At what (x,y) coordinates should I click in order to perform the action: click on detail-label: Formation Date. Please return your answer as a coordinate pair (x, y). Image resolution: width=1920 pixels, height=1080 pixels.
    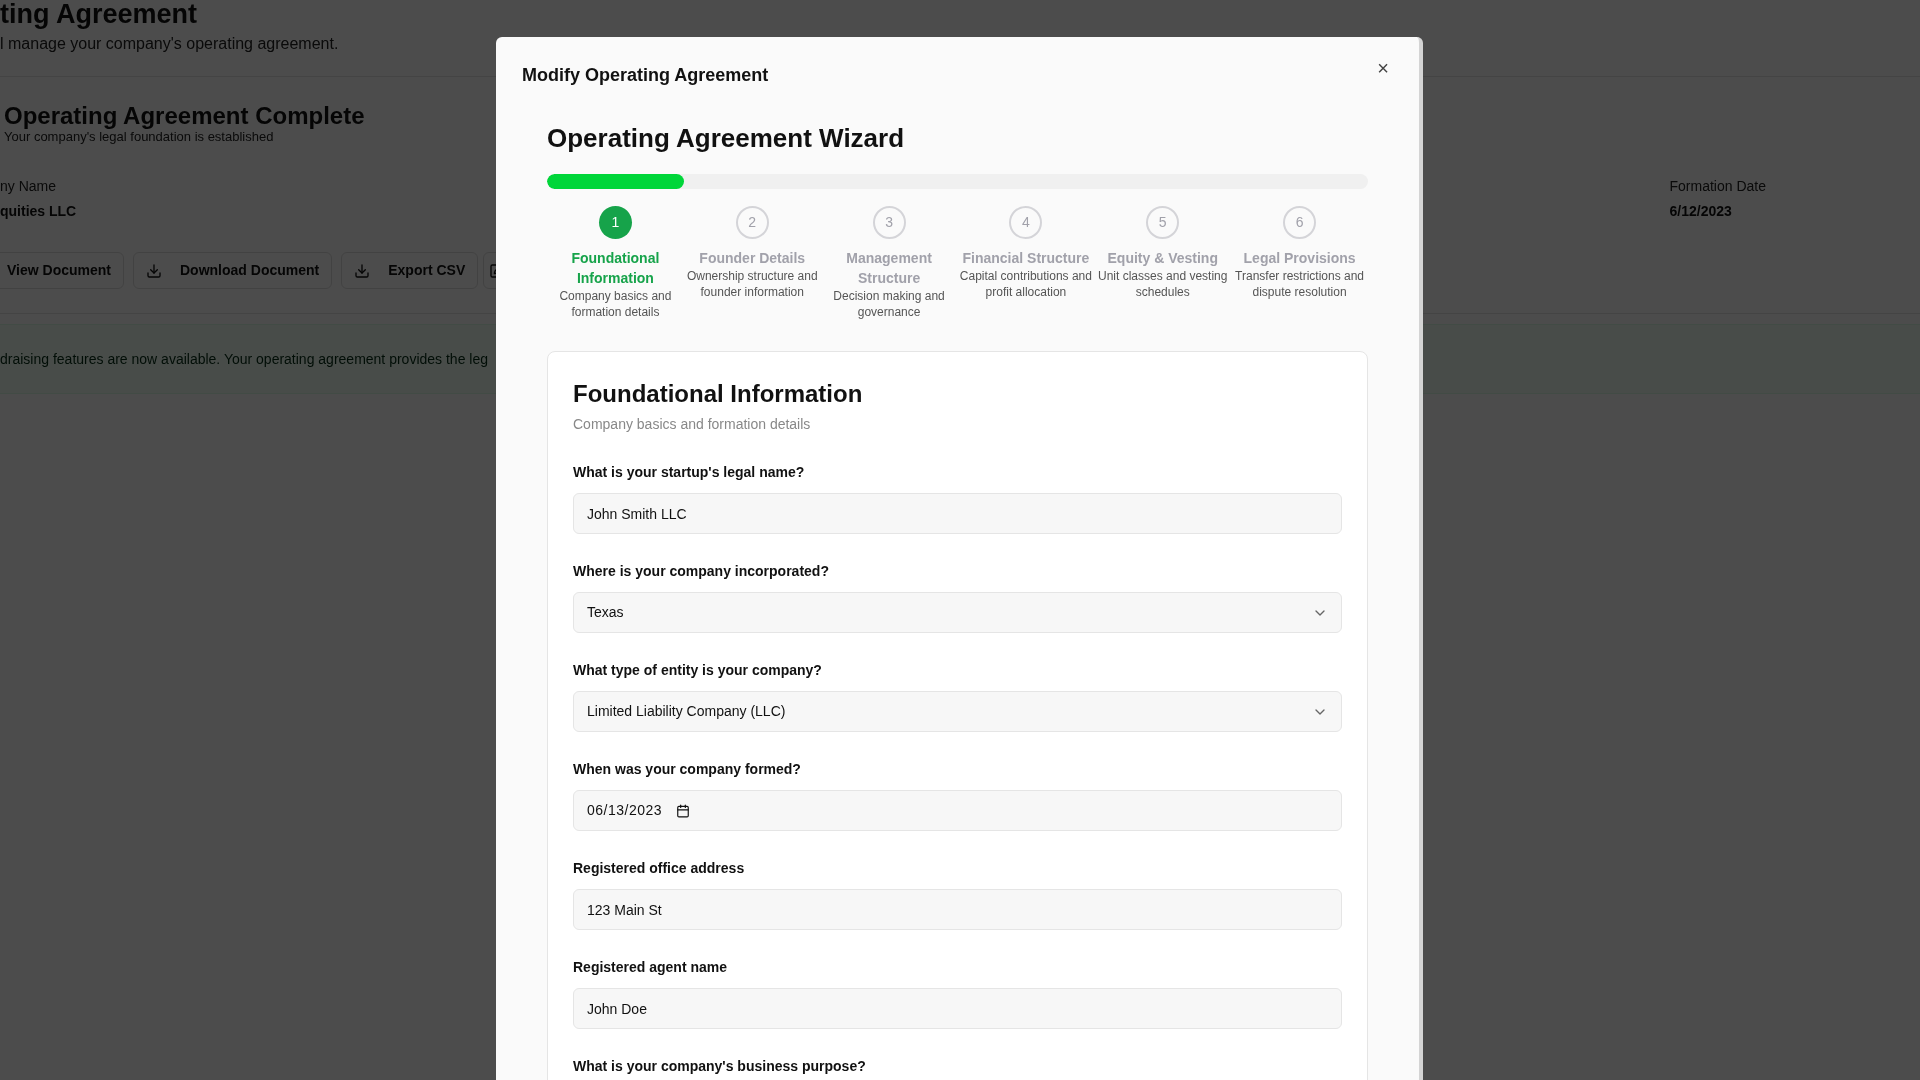
    Looking at the image, I should click on (1717, 186).